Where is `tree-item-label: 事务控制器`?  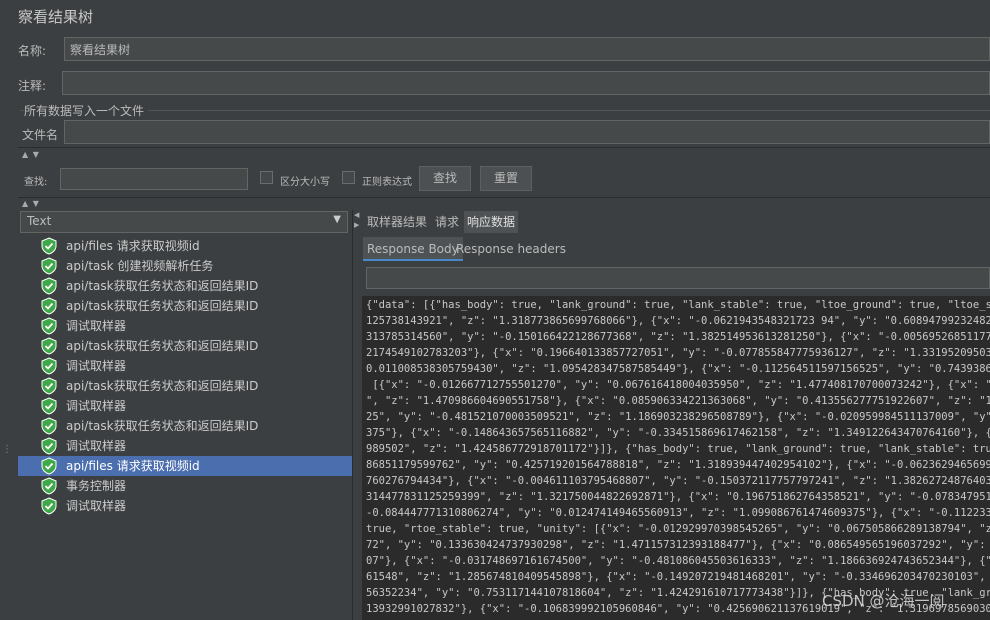 tree-item-label: 事务控制器 is located at coordinates (96, 486).